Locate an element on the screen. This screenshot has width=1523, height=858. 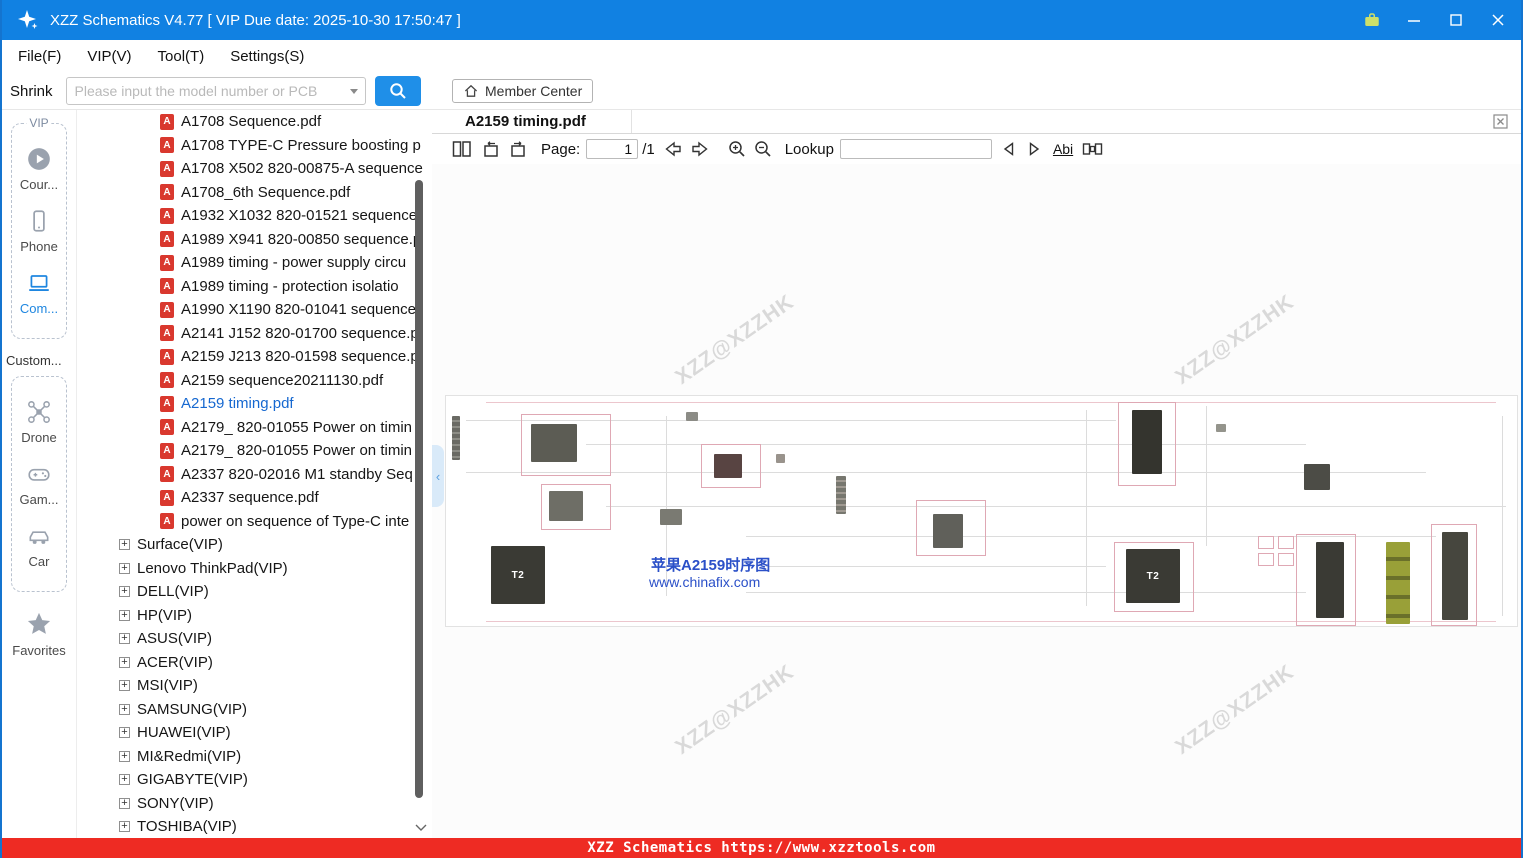
chevron-down-icon is located at coordinates (354, 91).